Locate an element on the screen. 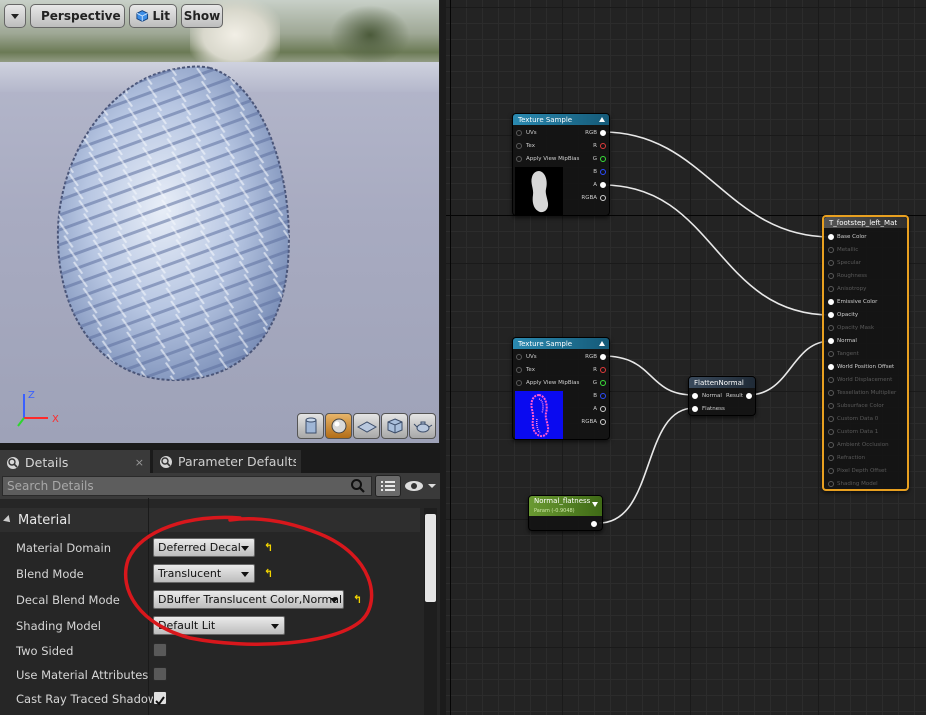 The height and width of the screenshot is (715, 926). preview-plane-button is located at coordinates (366, 426).